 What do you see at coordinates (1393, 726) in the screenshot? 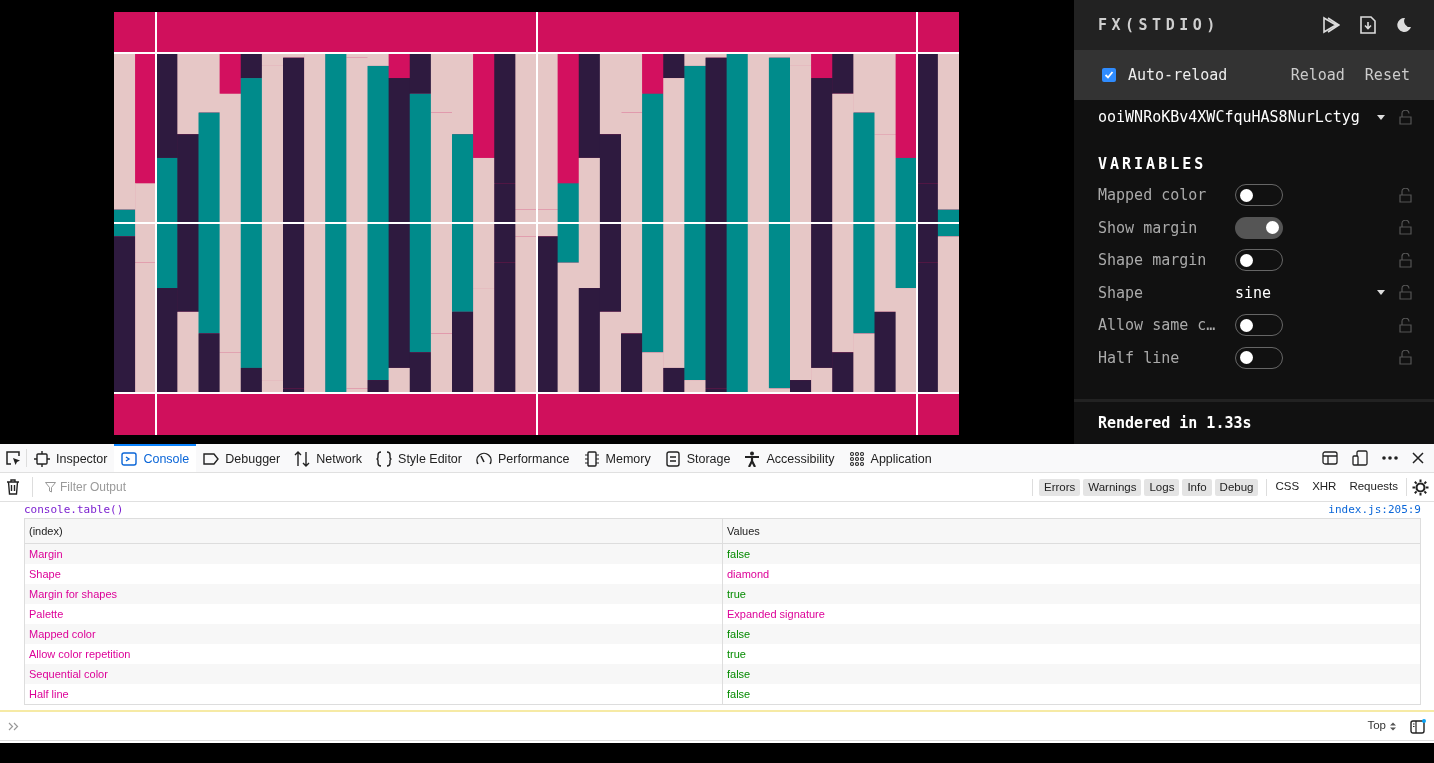
I see `up-down-caret-icon` at bounding box center [1393, 726].